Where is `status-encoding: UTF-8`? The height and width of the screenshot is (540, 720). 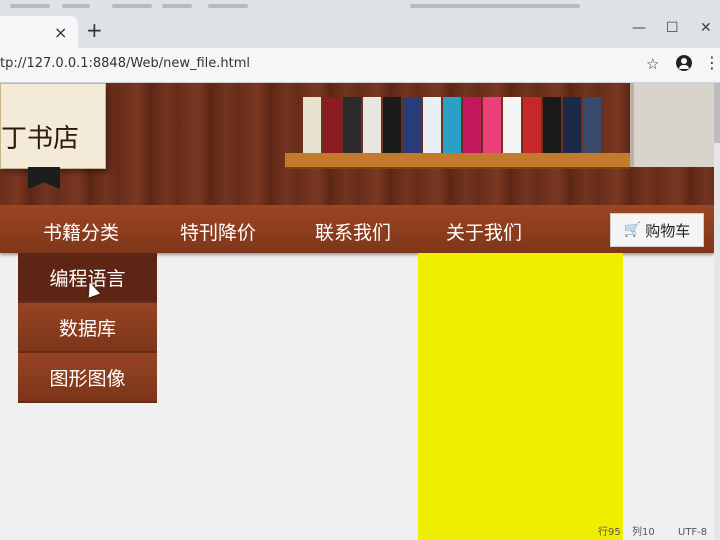
status-encoding: UTF-8 is located at coordinates (693, 532).